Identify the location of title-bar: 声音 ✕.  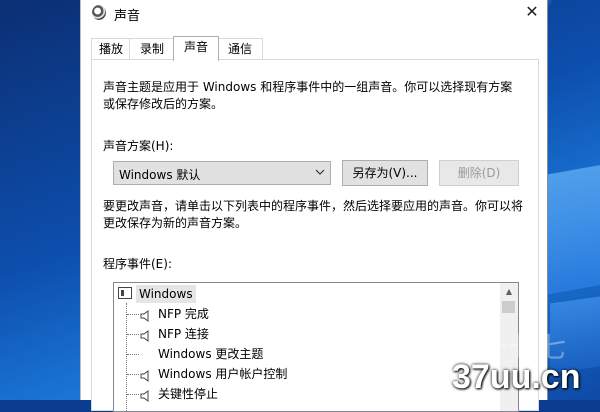
(314, 14).